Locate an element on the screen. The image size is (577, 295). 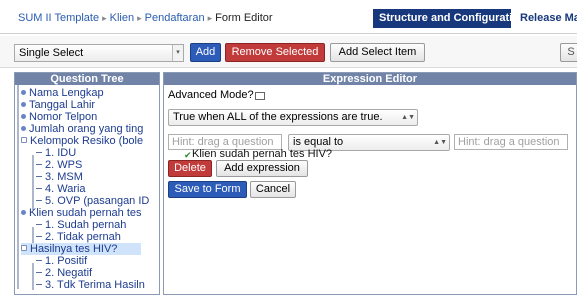
dragged-question-item: Klien sudah pernah tes HIV? is located at coordinates (262, 154).